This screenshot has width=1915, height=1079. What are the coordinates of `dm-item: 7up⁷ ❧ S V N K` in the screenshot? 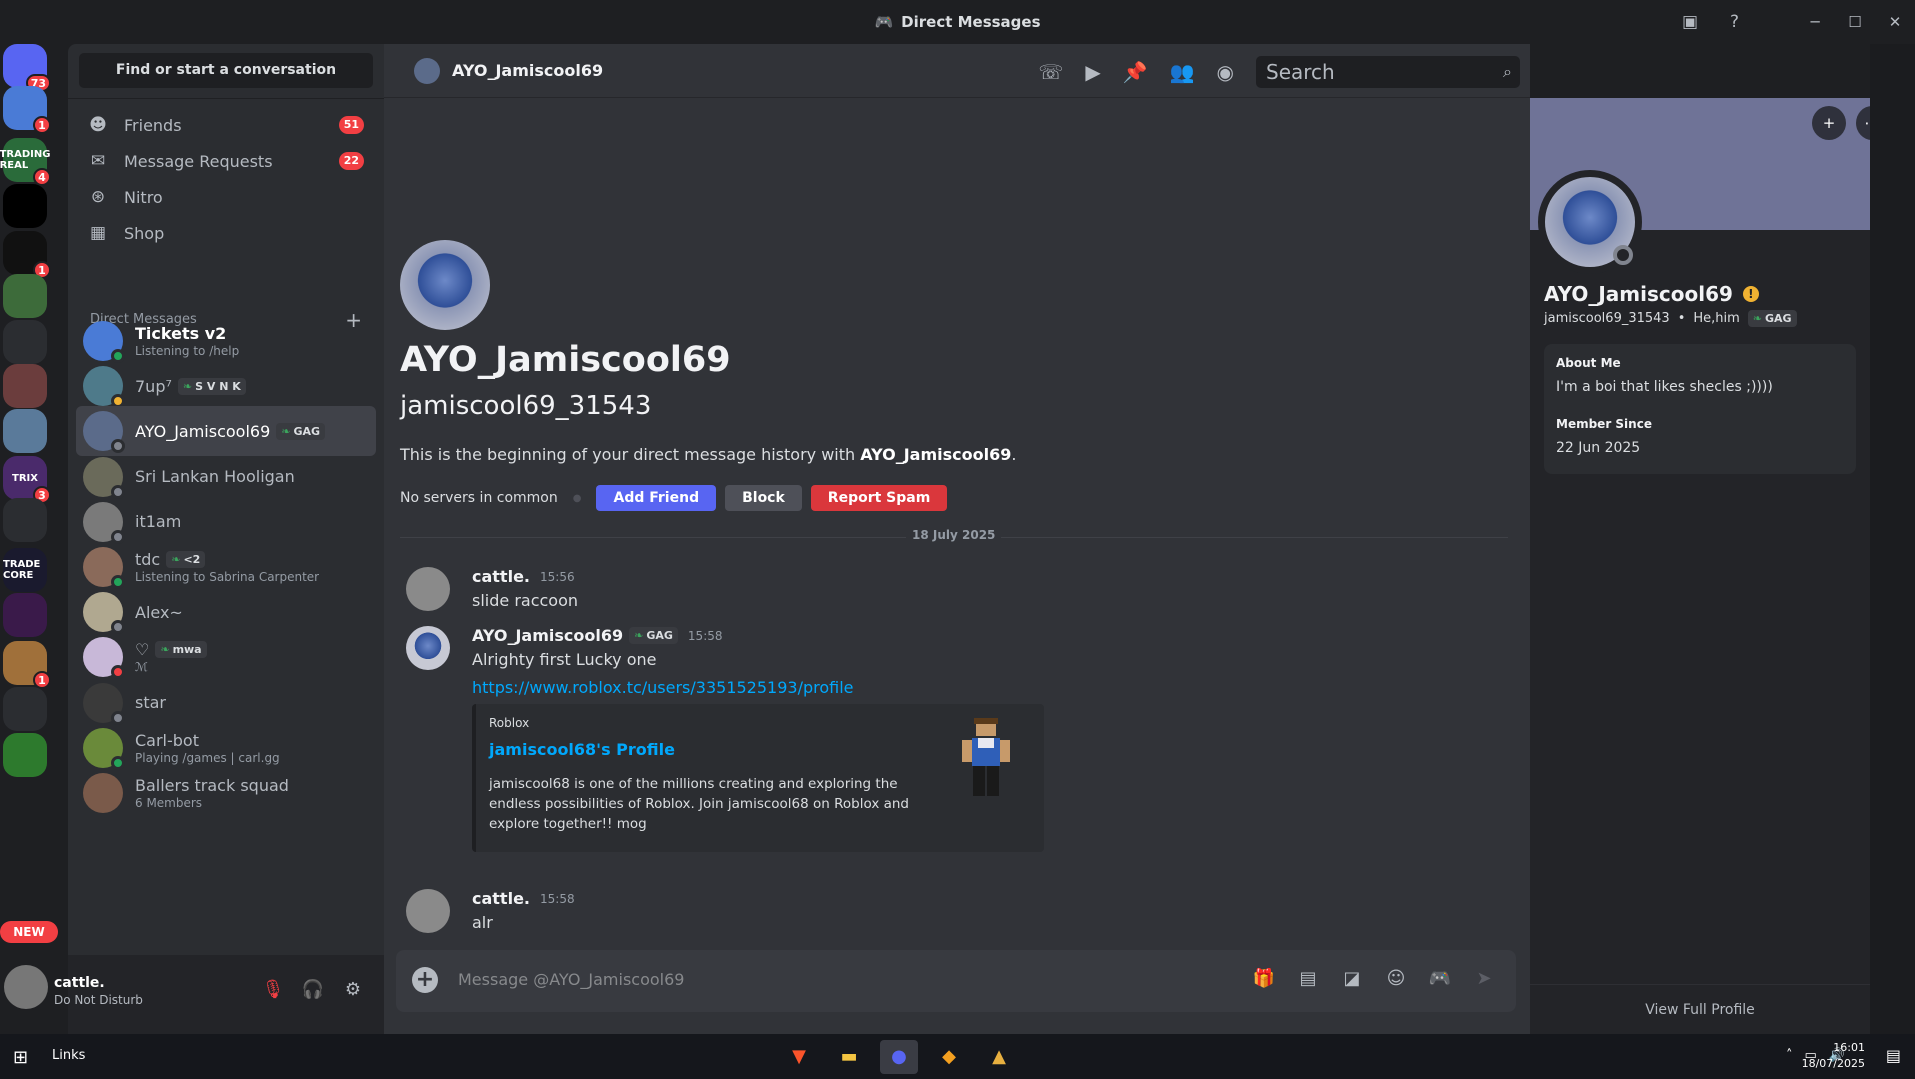 It's located at (226, 386).